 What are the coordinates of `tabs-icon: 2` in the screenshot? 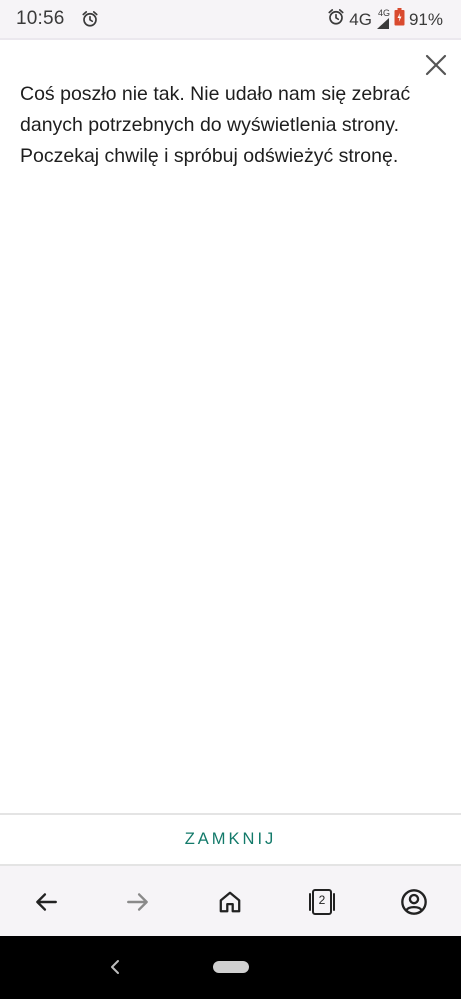 It's located at (322, 902).